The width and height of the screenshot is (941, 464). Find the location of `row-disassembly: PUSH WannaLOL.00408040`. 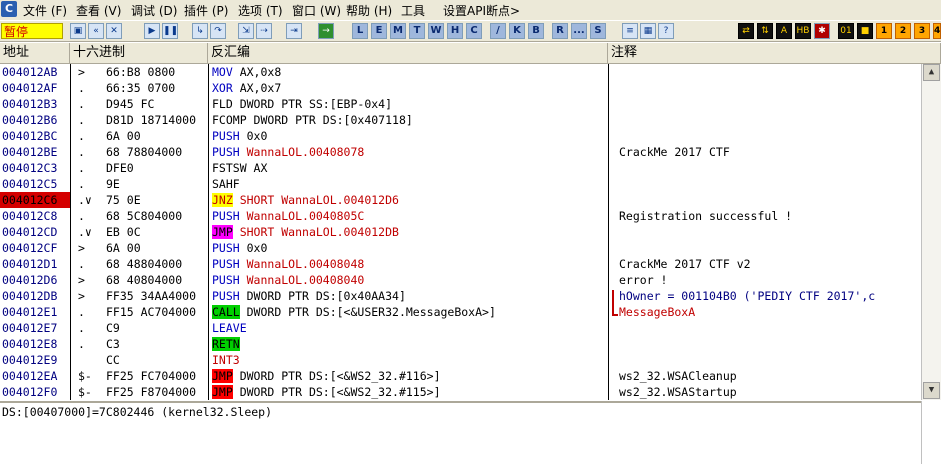

row-disassembly: PUSH WannaLOL.00408040 is located at coordinates (409, 280).